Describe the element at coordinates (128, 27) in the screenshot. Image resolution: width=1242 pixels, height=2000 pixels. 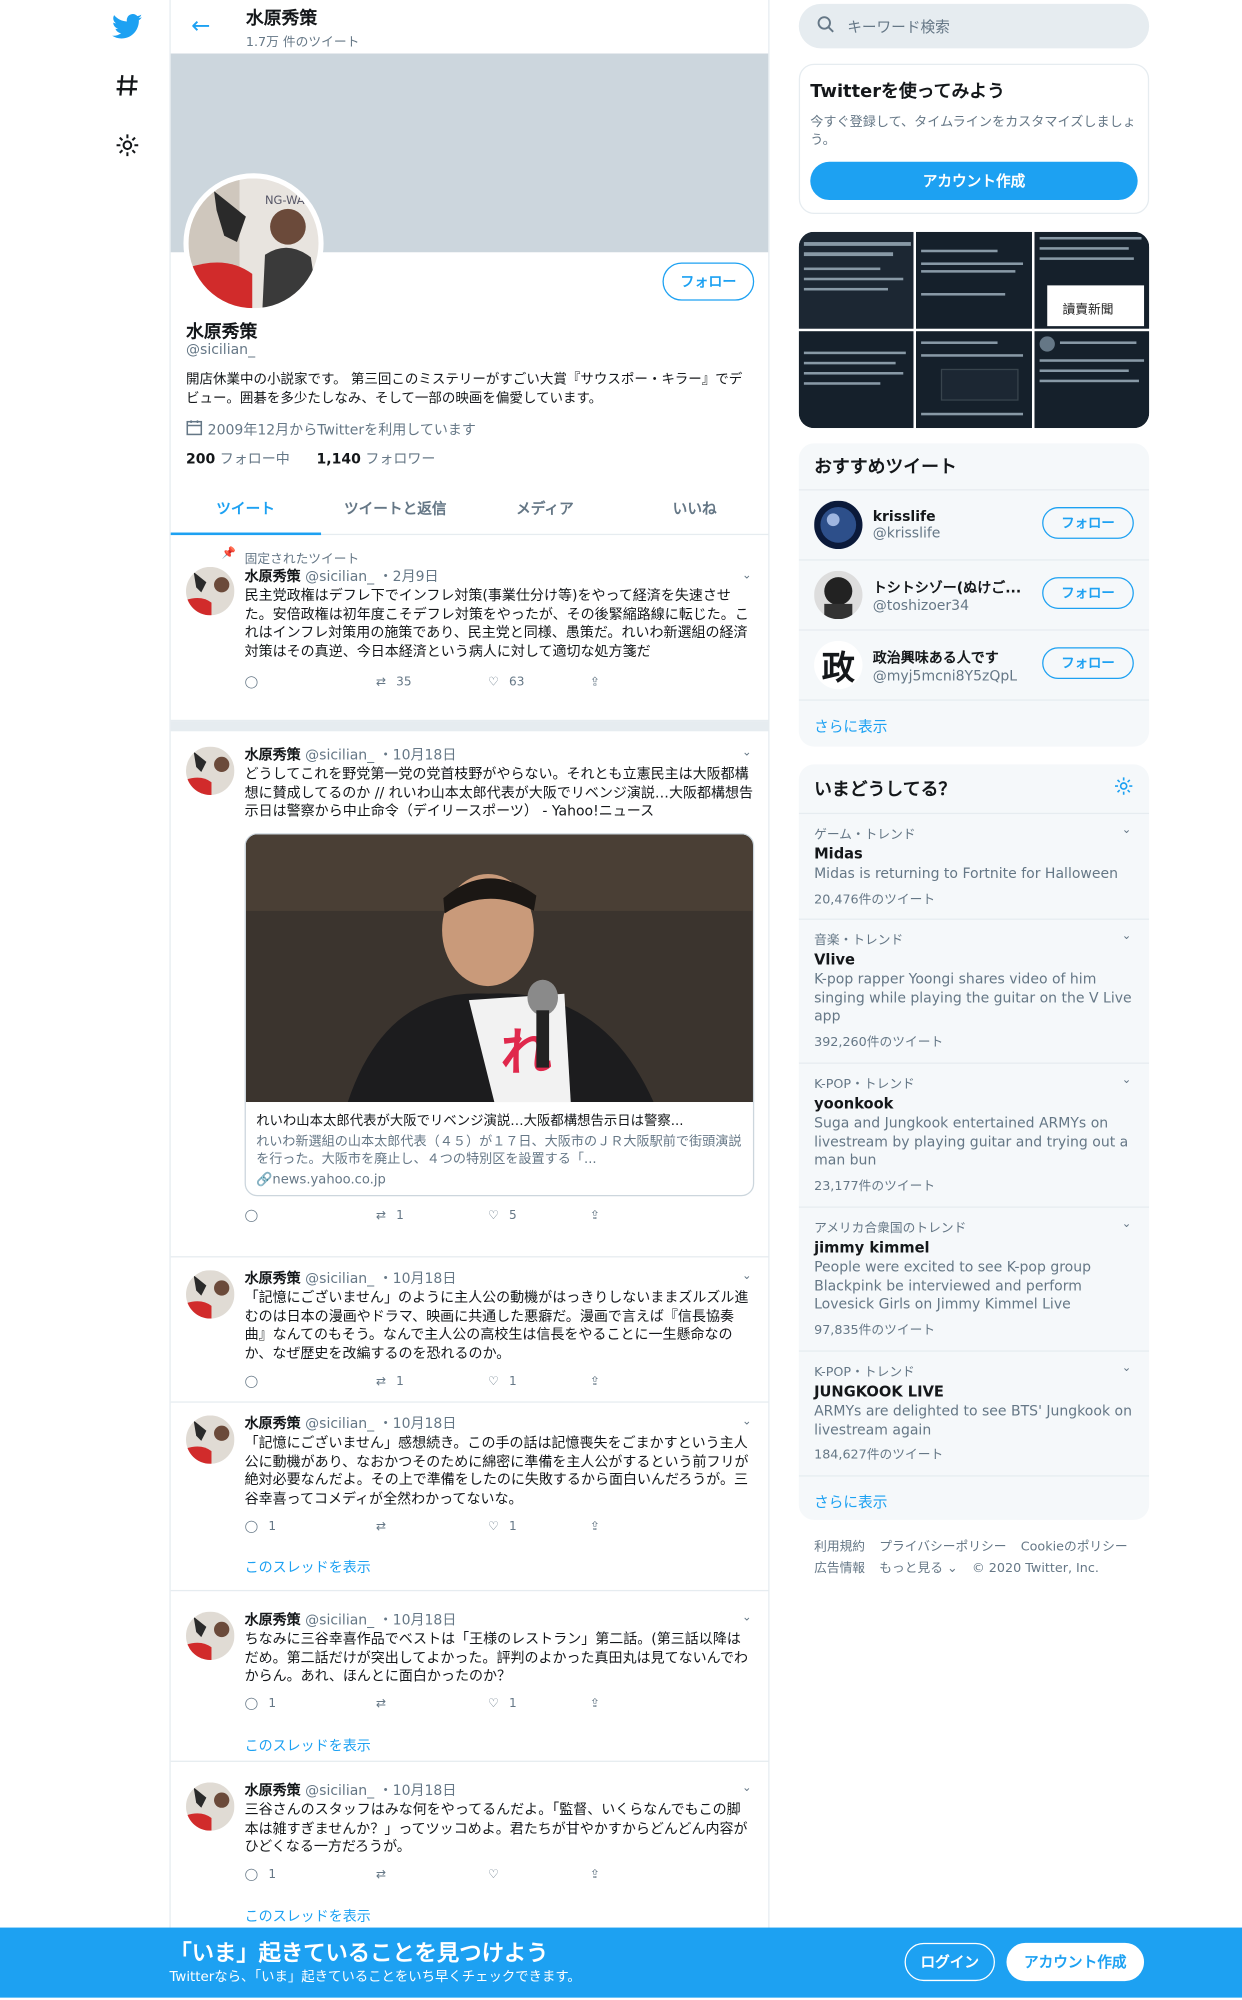
I see `twitter-logo-icon` at that location.